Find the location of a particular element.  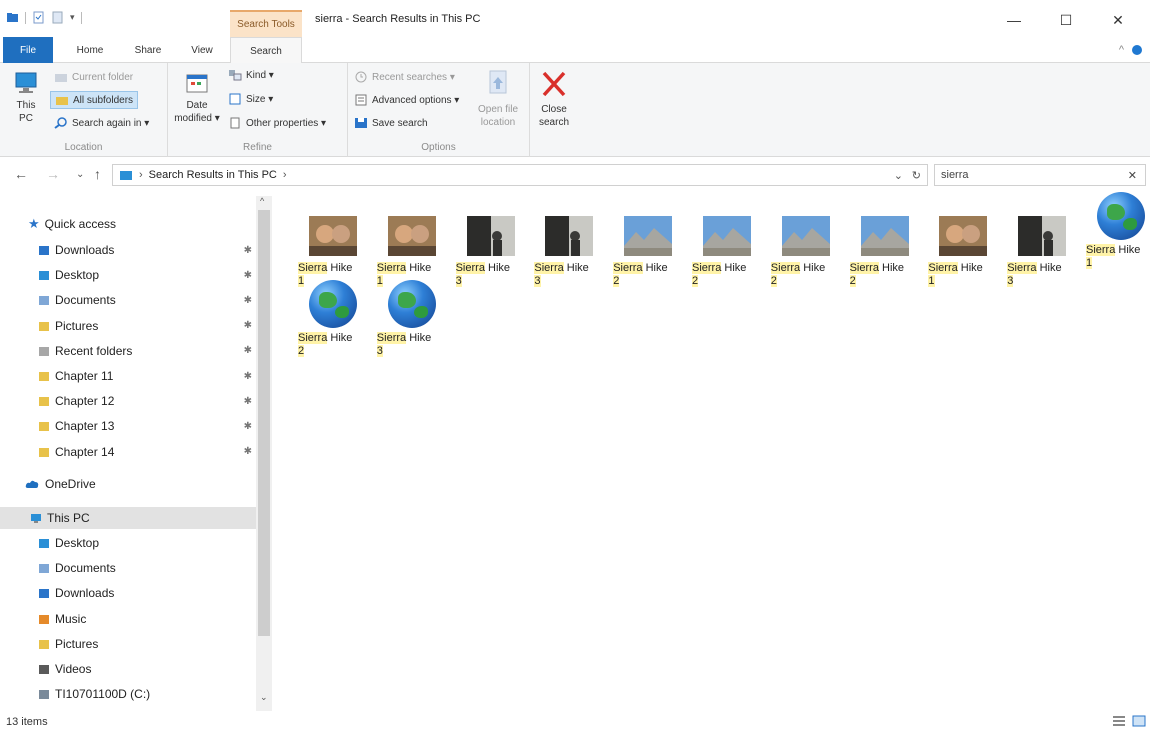

other-properties-button: Other properties ▾ is located at coordinates (277, 123).